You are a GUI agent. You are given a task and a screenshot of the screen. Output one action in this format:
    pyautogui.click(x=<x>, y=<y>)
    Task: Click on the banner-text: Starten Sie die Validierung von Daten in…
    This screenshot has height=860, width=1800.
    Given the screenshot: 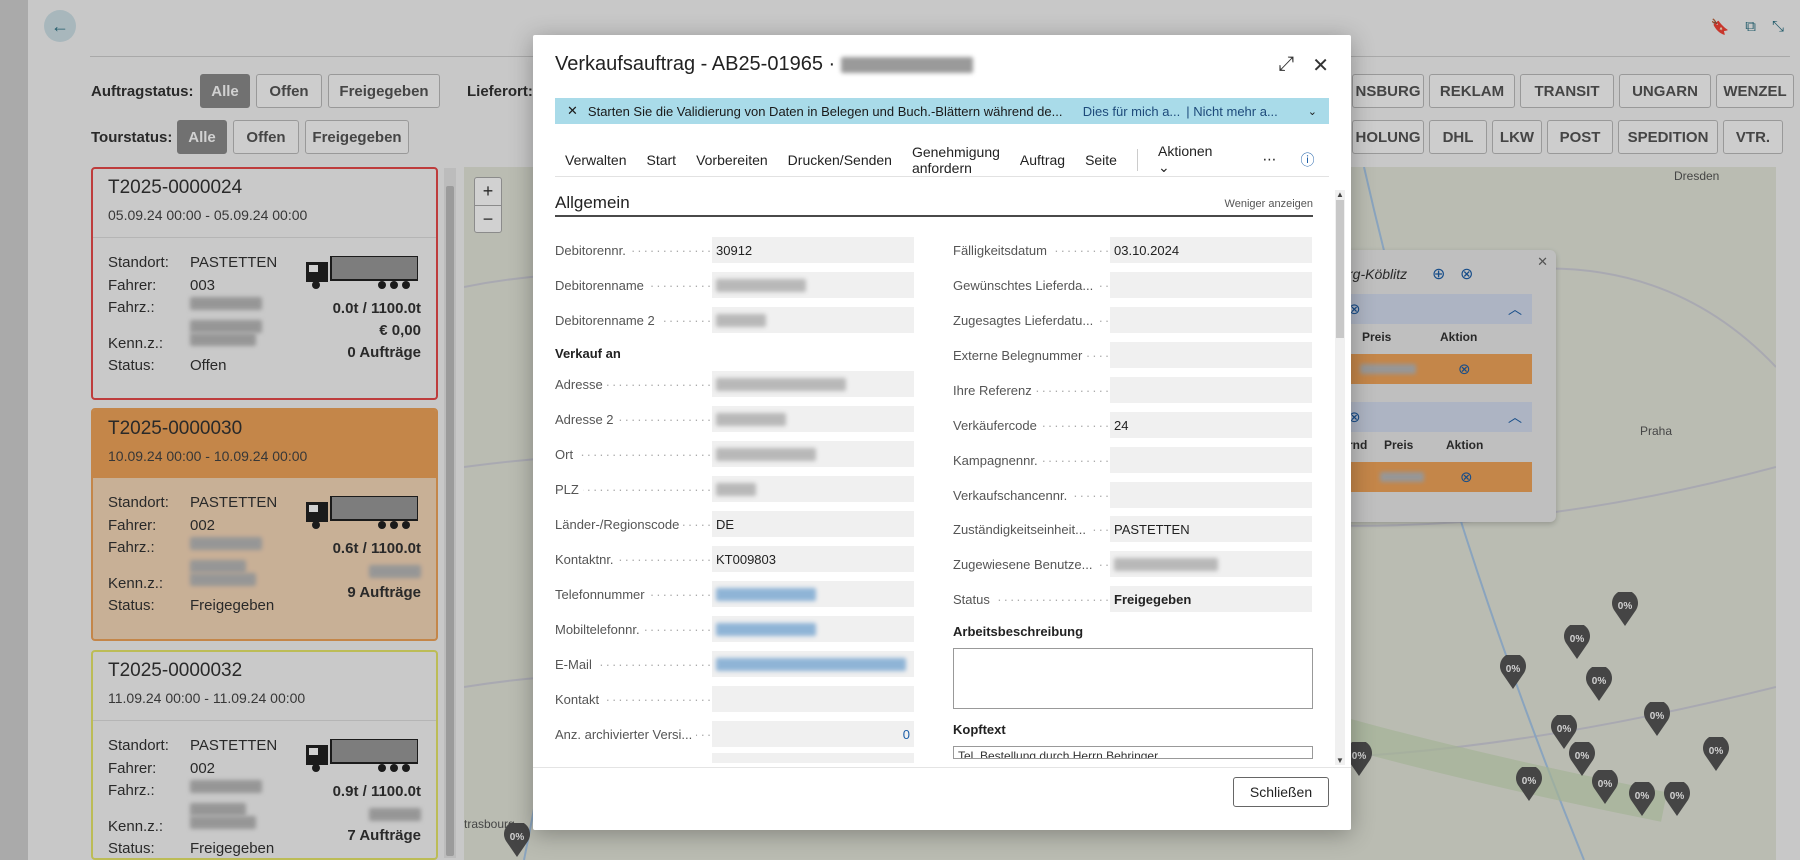 What is the action you would take?
    pyautogui.click(x=825, y=111)
    